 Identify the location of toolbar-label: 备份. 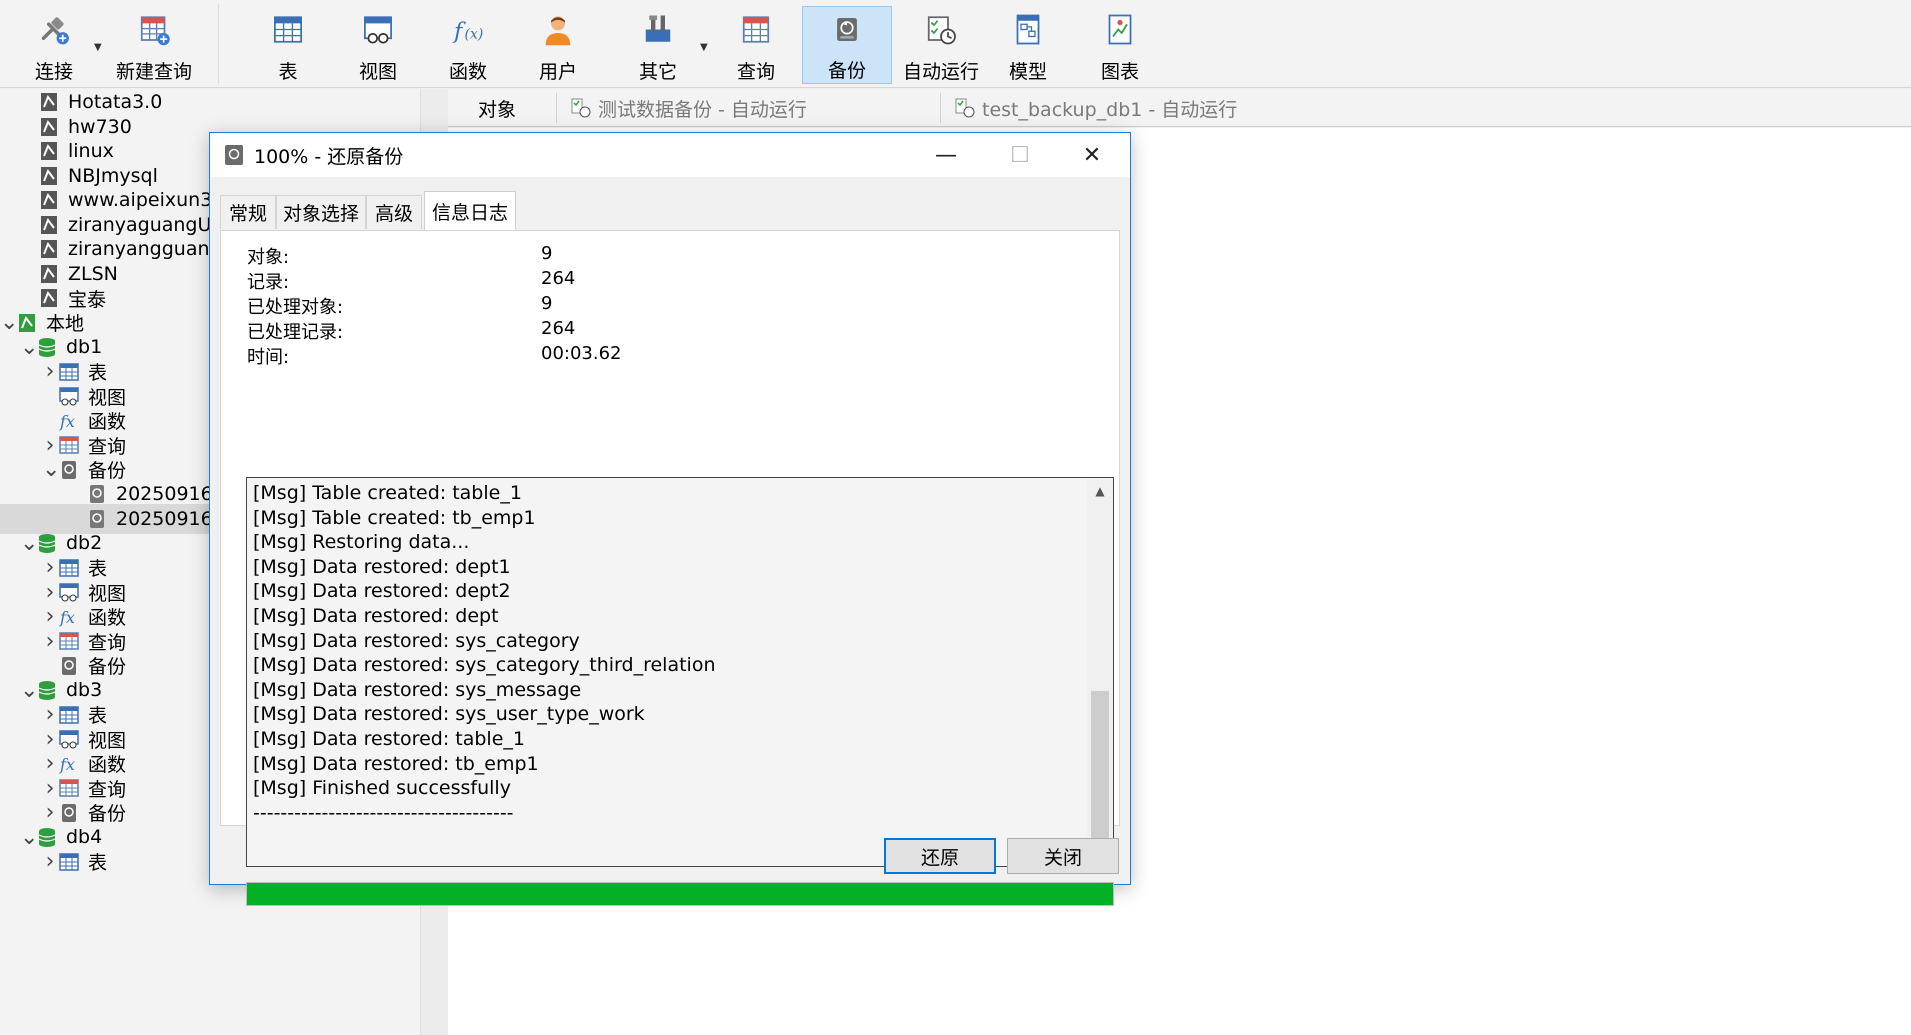
(846, 71).